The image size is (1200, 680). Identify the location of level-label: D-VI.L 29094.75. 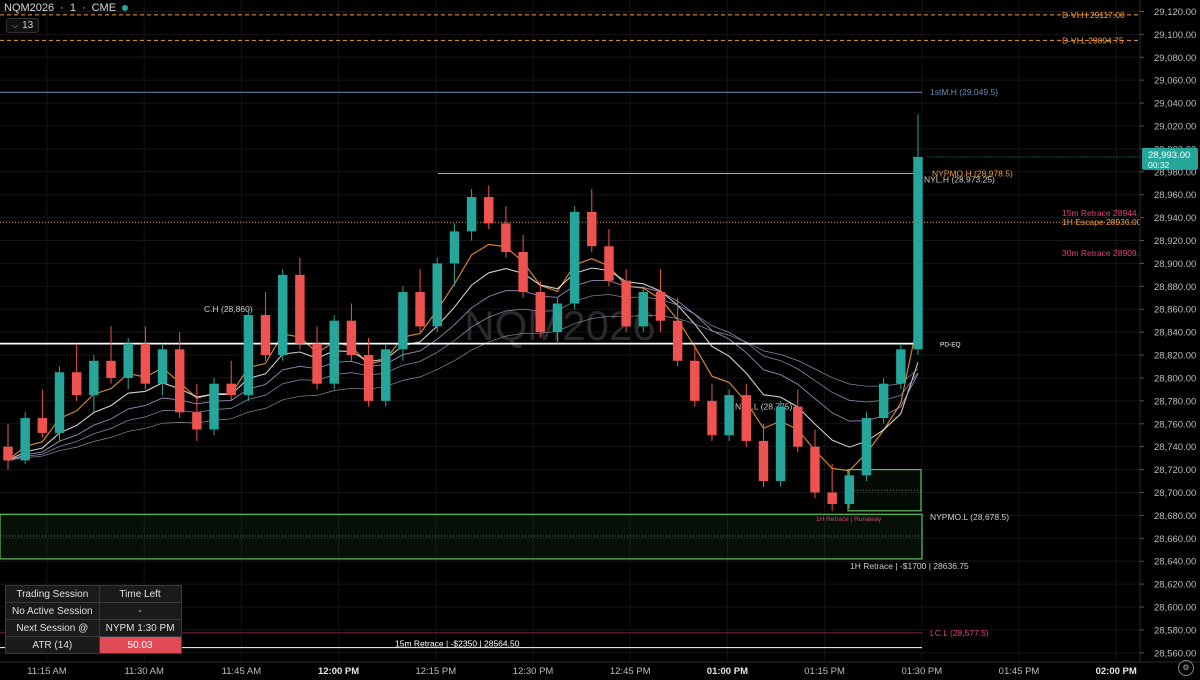
(1093, 40).